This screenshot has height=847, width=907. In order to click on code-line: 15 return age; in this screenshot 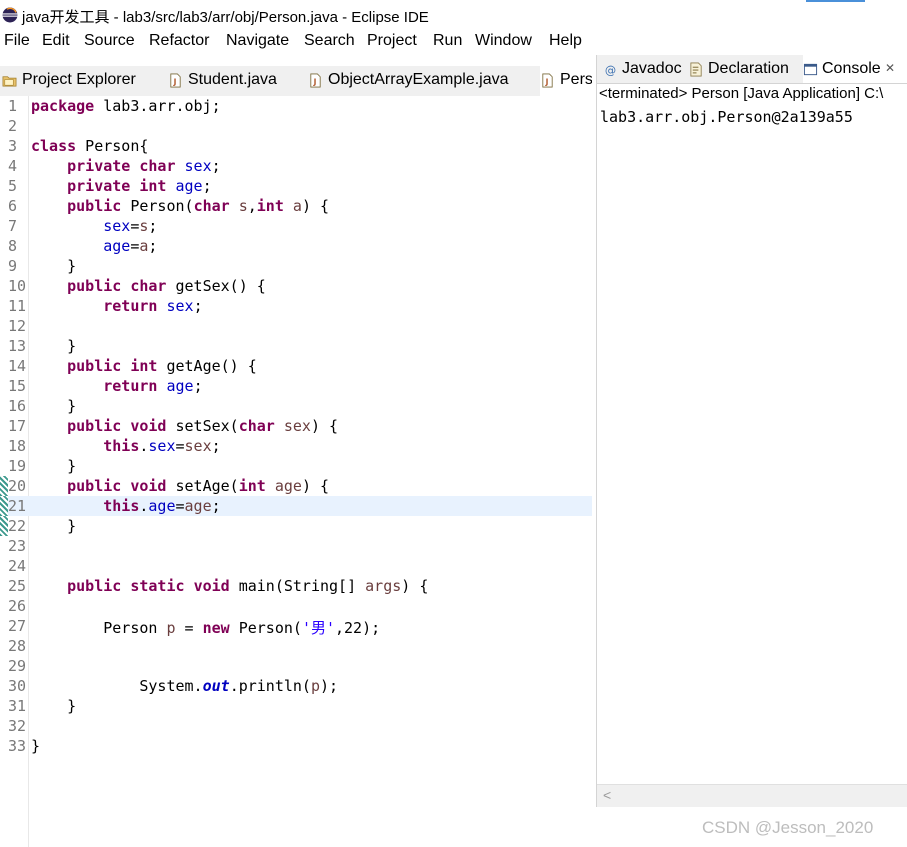, I will do `click(296, 386)`.